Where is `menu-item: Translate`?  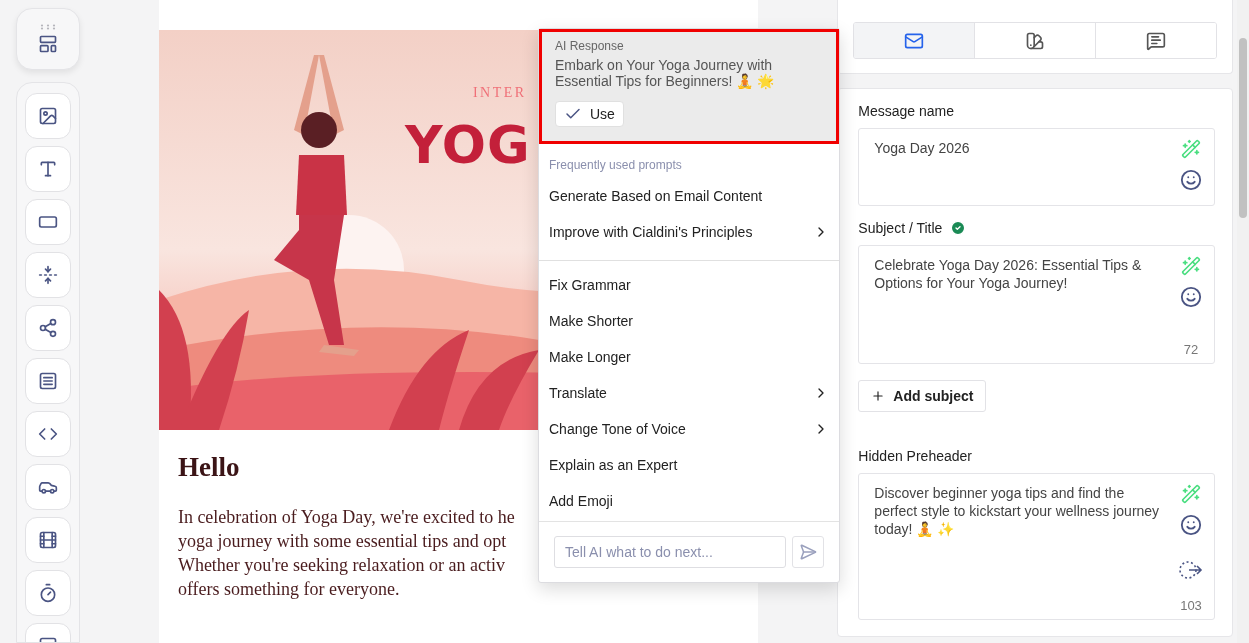
menu-item: Translate is located at coordinates (689, 393).